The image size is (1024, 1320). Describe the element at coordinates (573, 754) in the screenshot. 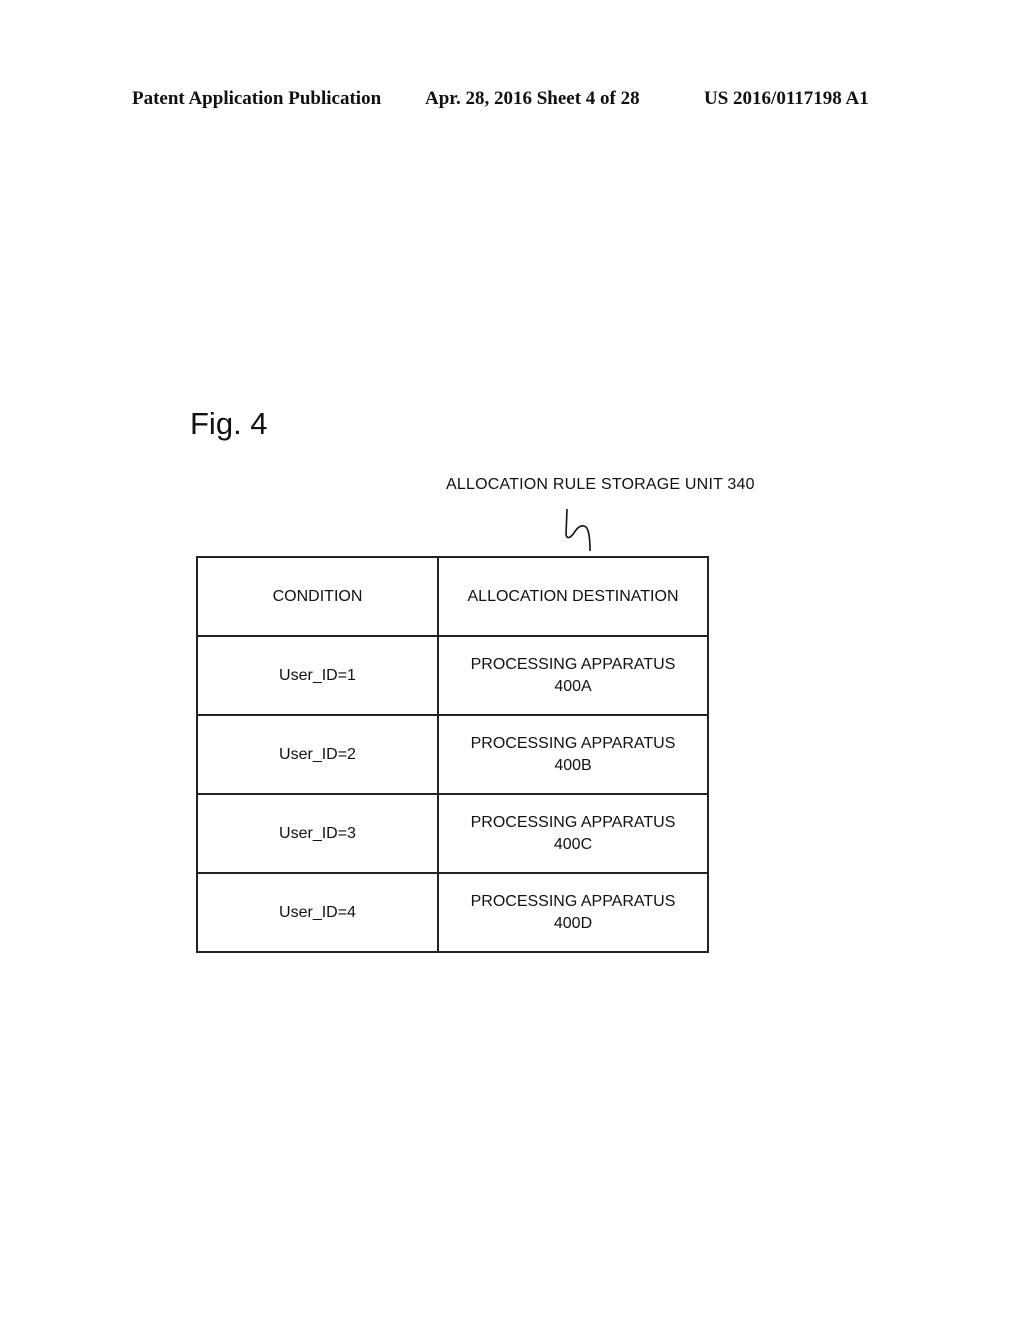

I see `destination-cell: PROCESSING APPARATUS 400B` at that location.